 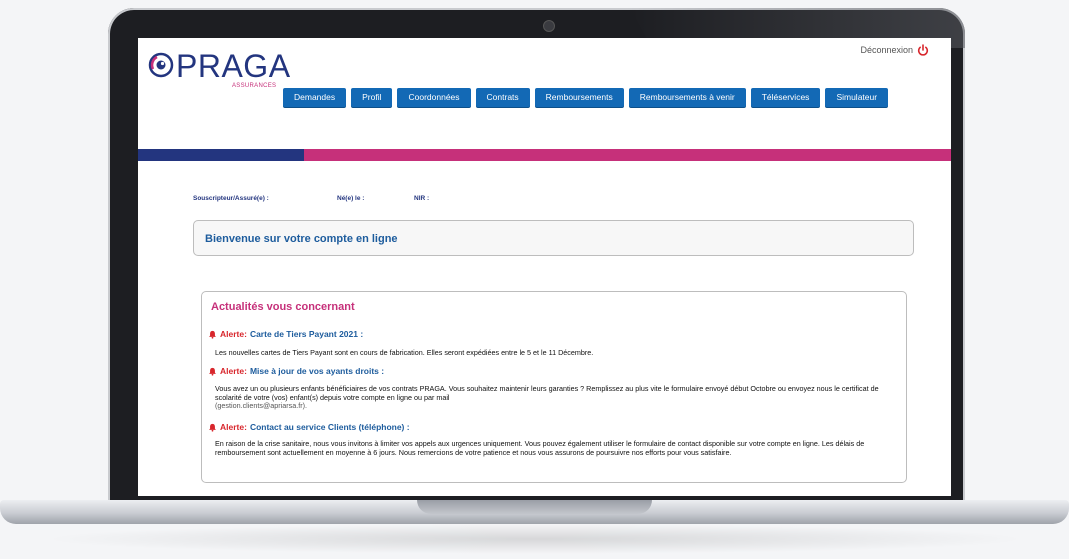 What do you see at coordinates (233, 66) in the screenshot?
I see `brand-name: PRAGA` at bounding box center [233, 66].